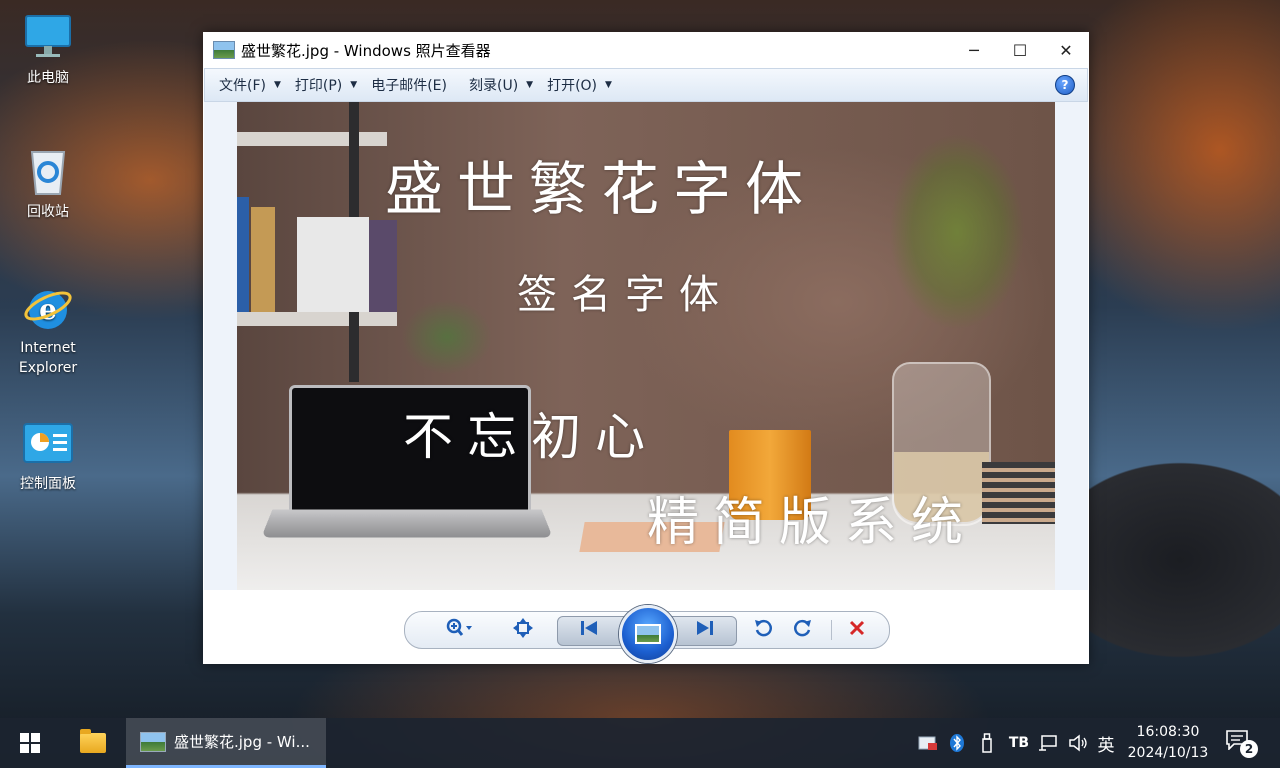 The height and width of the screenshot is (768, 1280). What do you see at coordinates (1106, 743) in the screenshot?
I see `input-method-indicator: 英` at bounding box center [1106, 743].